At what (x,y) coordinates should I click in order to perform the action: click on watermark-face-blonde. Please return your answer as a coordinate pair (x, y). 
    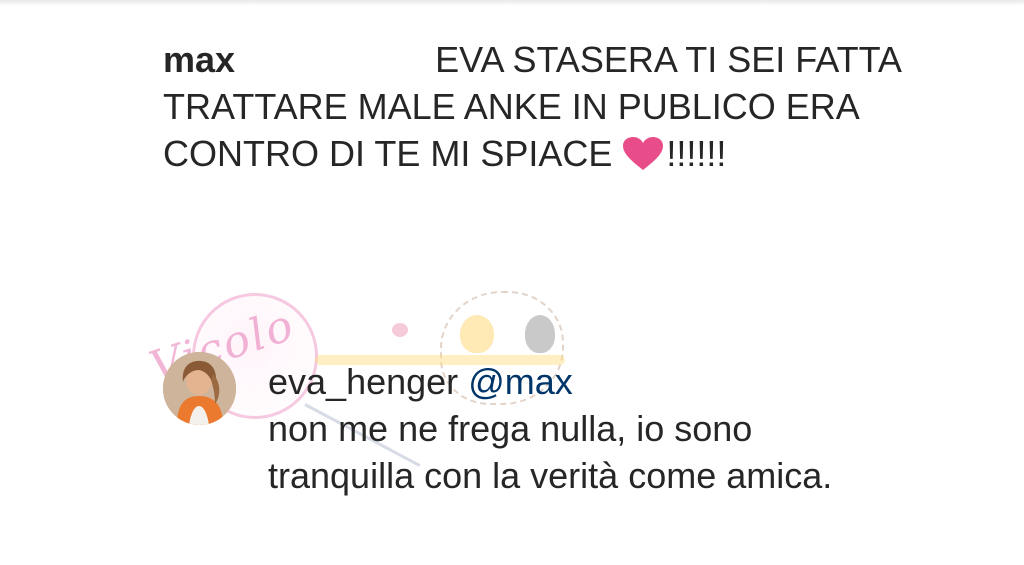
    Looking at the image, I should click on (477, 334).